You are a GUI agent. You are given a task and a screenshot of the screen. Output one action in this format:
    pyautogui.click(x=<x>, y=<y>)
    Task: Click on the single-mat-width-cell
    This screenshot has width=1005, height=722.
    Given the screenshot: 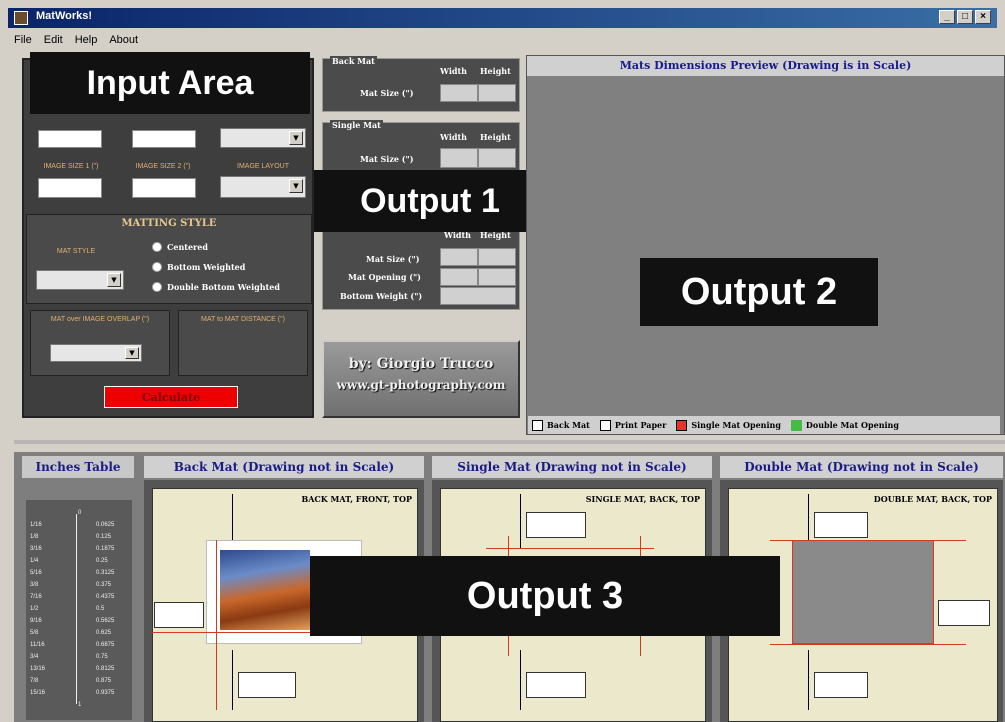 What is the action you would take?
    pyautogui.click(x=459, y=158)
    